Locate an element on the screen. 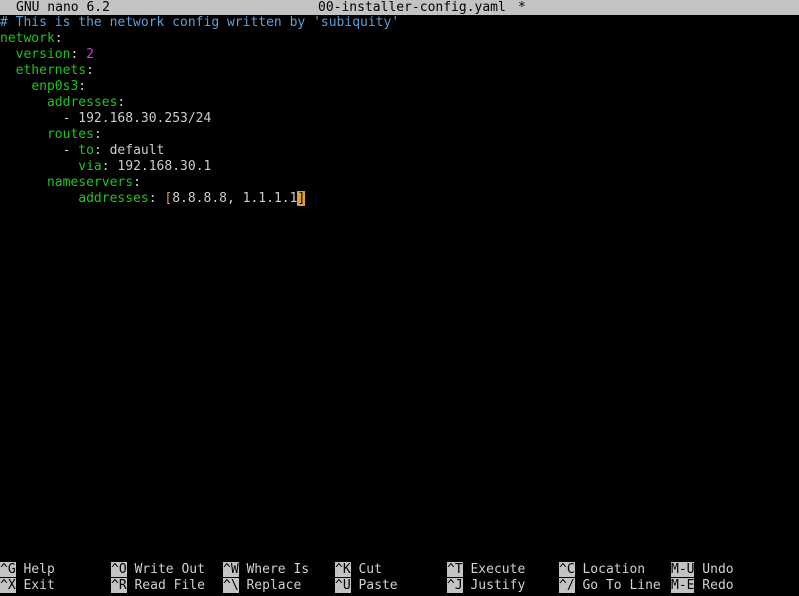  shortcut-item: M-E Redo is located at coordinates (702, 586).